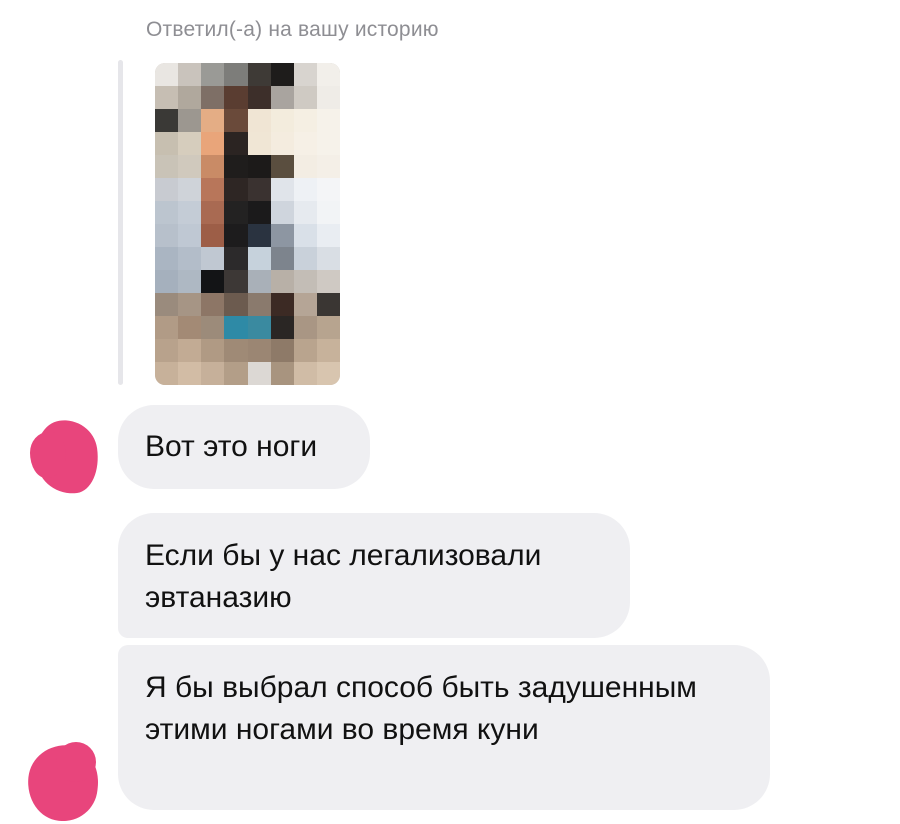  Describe the element at coordinates (120, 222) in the screenshot. I see `reply-quote-bar` at that location.